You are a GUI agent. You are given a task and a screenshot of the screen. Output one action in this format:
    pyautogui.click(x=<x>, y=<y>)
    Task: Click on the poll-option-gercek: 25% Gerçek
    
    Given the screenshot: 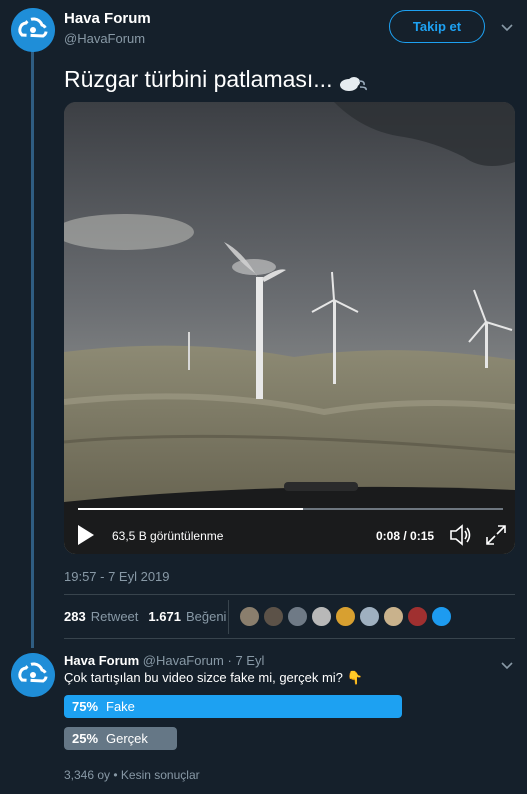 What is the action you would take?
    pyautogui.click(x=120, y=738)
    